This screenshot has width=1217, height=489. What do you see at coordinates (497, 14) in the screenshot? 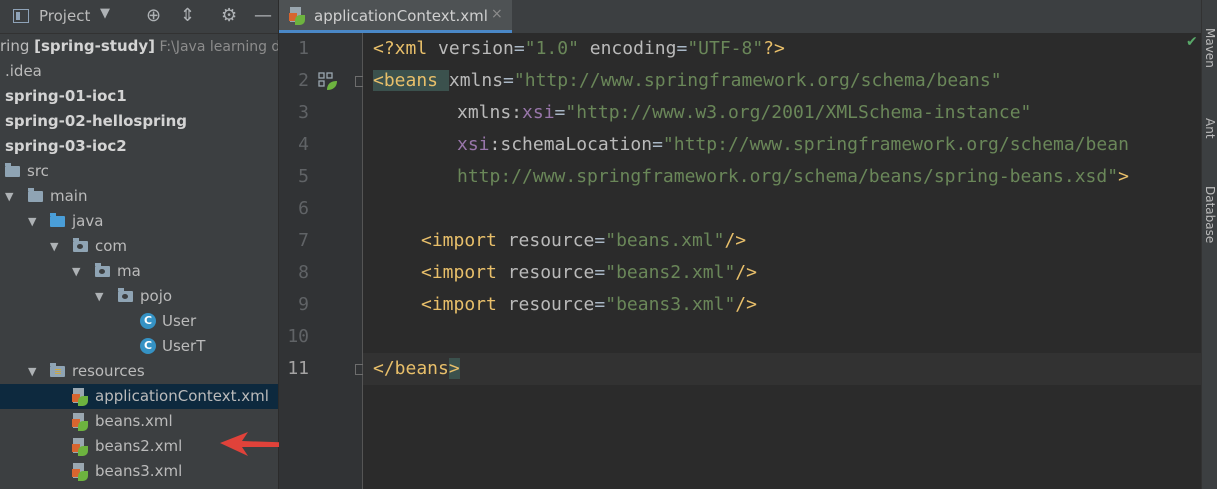
I see `close-icon: ×` at bounding box center [497, 14].